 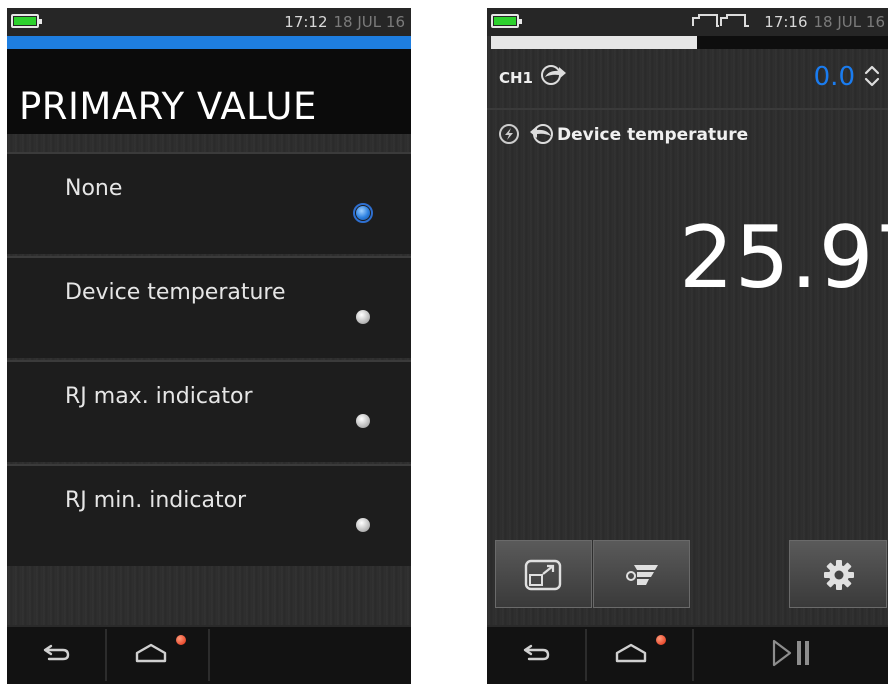 What do you see at coordinates (159, 396) in the screenshot?
I see `option-label: RJ max. indicator` at bounding box center [159, 396].